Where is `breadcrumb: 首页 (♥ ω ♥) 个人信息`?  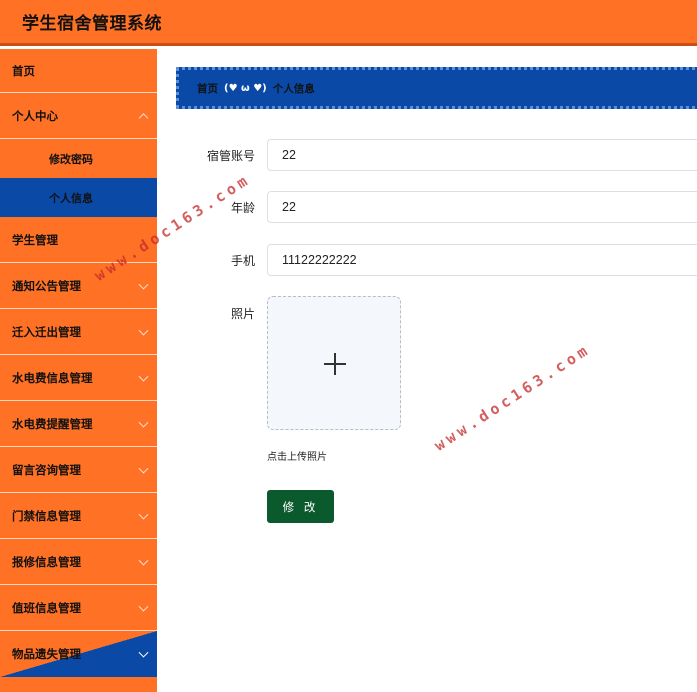
breadcrumb: 首页 (♥ ω ♥) 个人信息 is located at coordinates (436, 88).